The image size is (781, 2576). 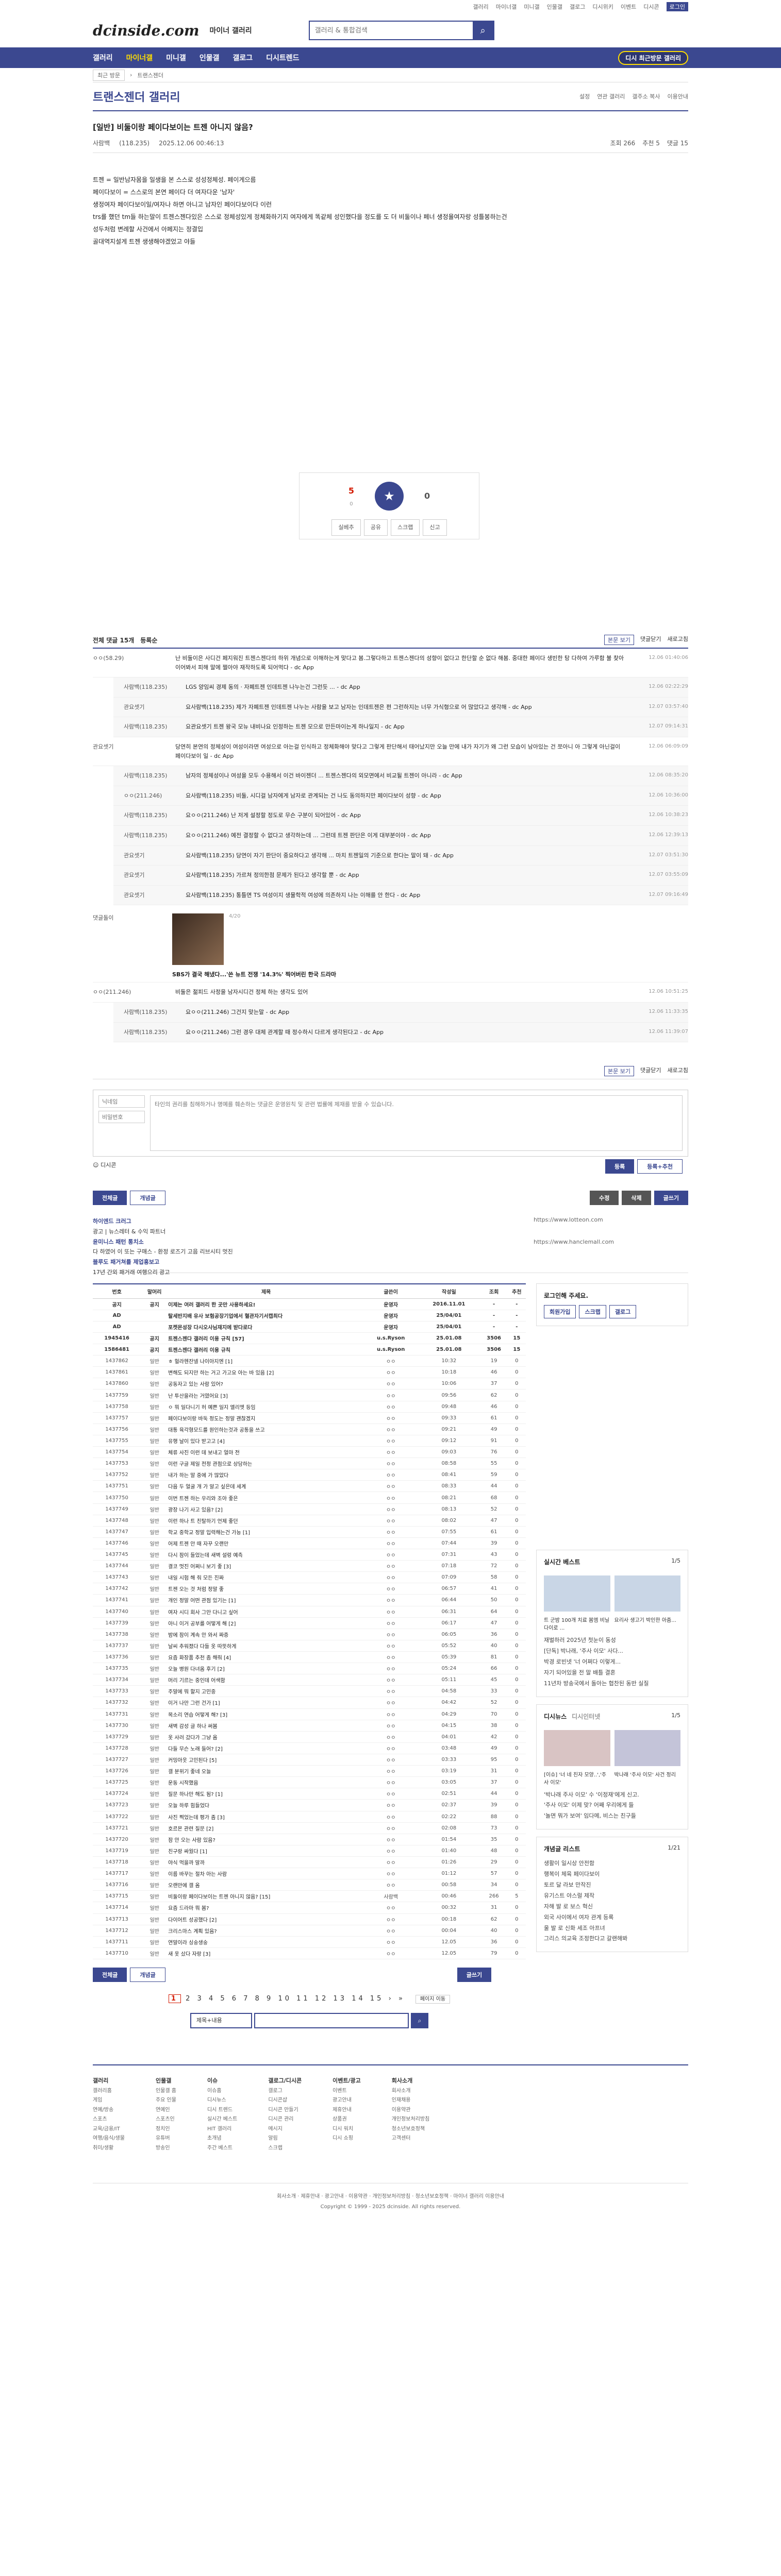 What do you see at coordinates (166, 2149) in the screenshot?
I see `footer-link: 방송인` at bounding box center [166, 2149].